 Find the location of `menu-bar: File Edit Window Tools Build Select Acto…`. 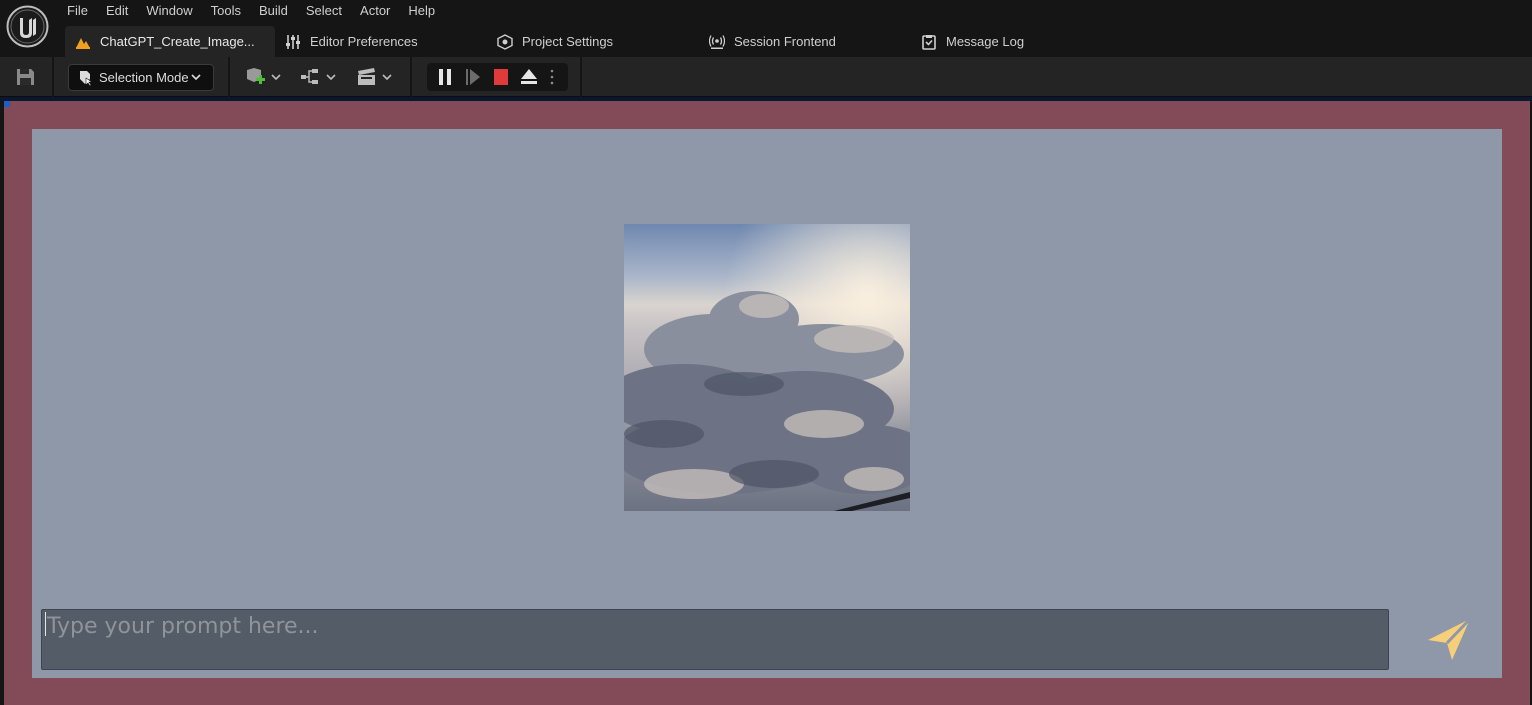

menu-bar: File Edit Window Tools Build Select Acto… is located at coordinates (251, 11).